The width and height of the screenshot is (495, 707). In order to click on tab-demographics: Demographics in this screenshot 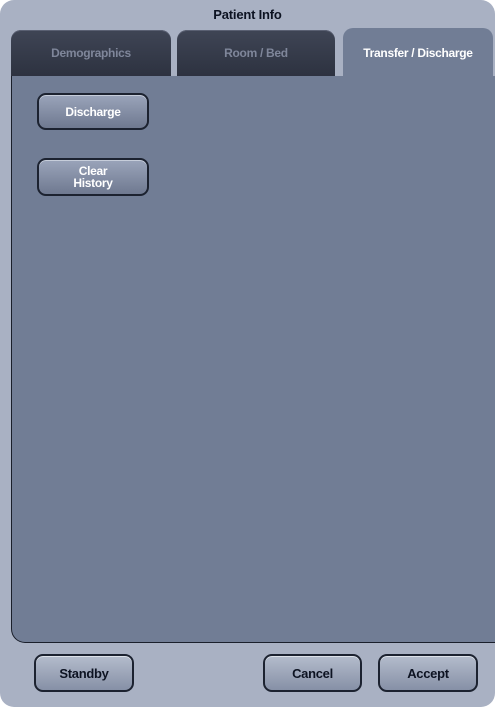, I will do `click(91, 53)`.